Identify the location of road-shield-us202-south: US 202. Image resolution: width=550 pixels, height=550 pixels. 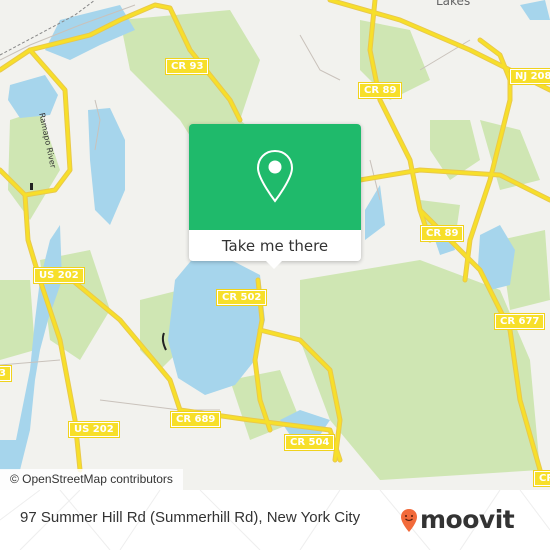
(94, 429).